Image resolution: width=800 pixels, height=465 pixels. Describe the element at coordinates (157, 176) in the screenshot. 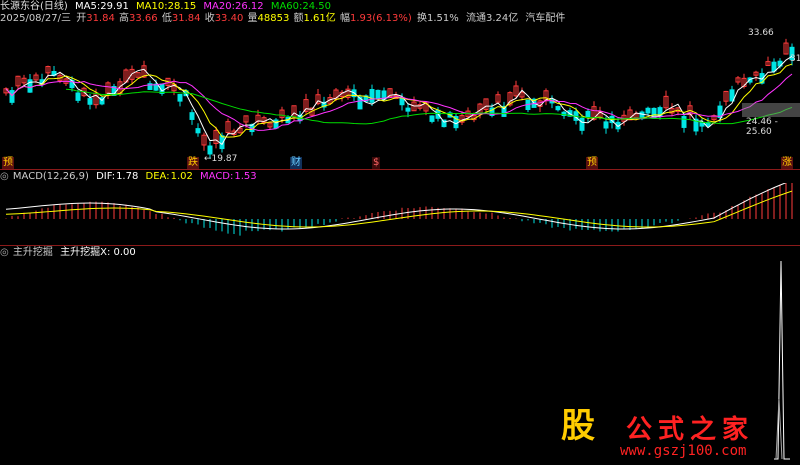

I see `dea-label: DEA:` at that location.